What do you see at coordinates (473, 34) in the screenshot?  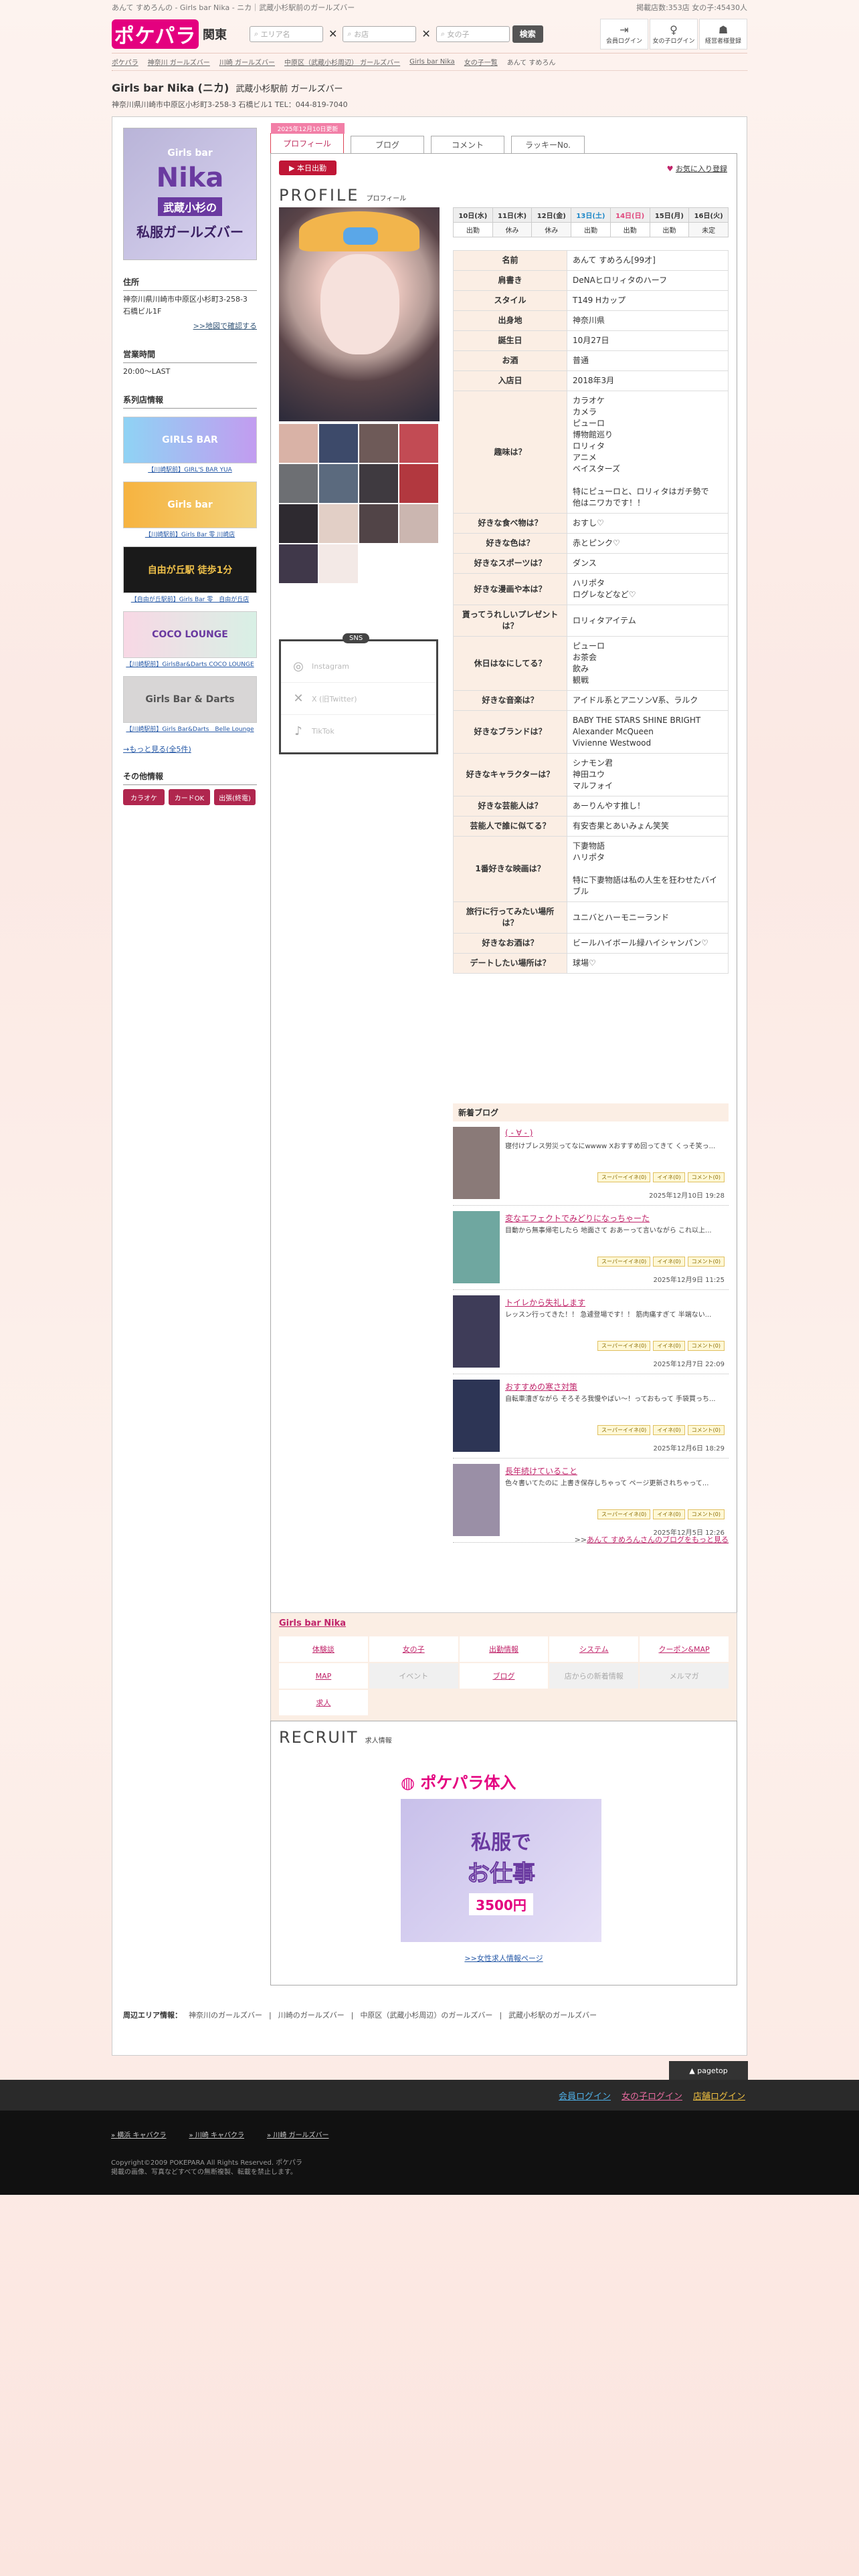 I see `girl-search-input: ⌕ 女の子` at bounding box center [473, 34].